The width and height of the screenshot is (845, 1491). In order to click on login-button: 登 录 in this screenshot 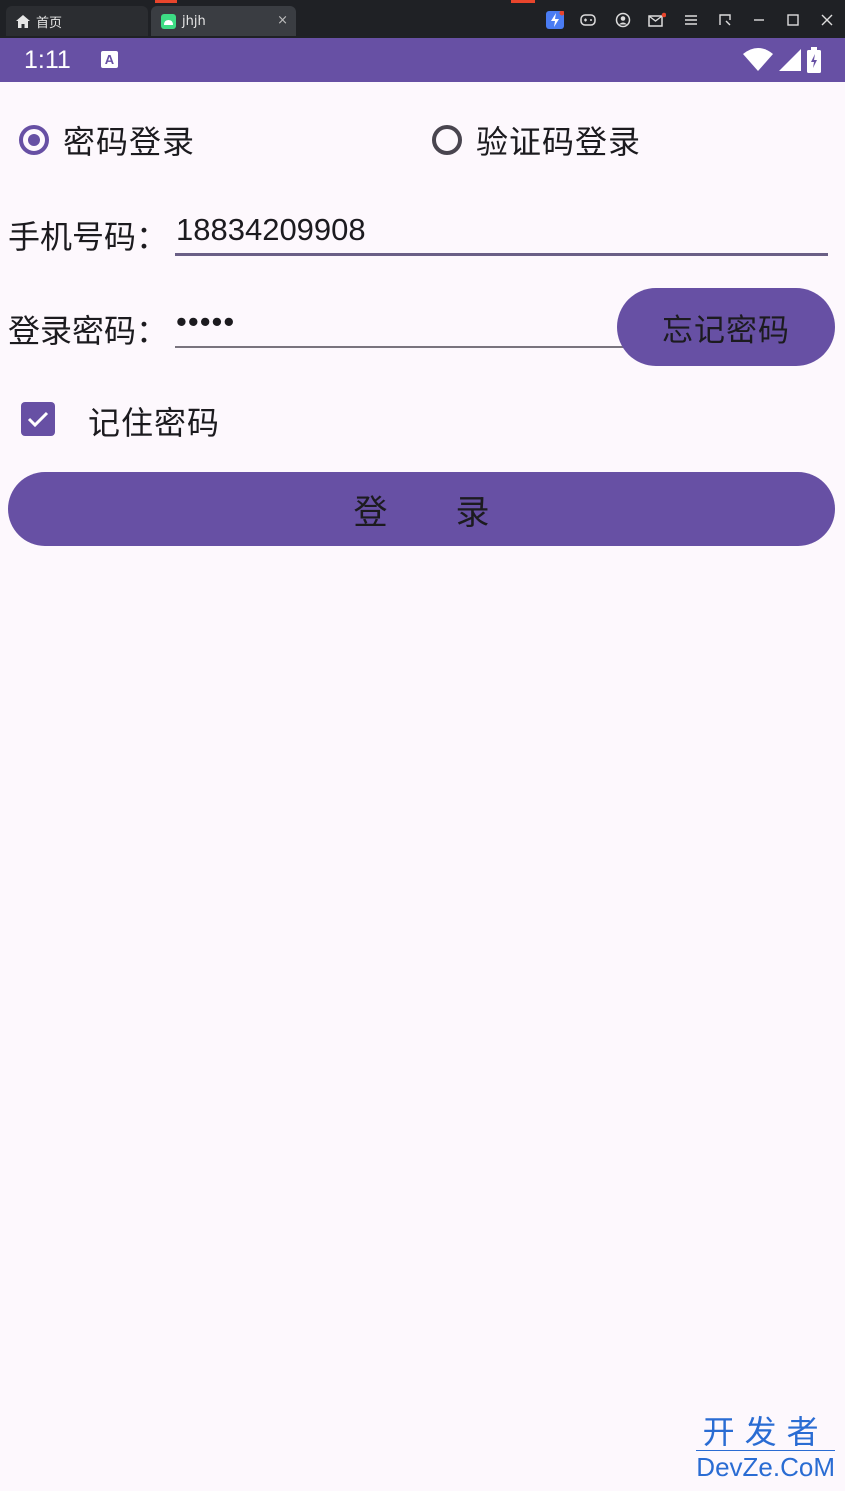, I will do `click(421, 509)`.